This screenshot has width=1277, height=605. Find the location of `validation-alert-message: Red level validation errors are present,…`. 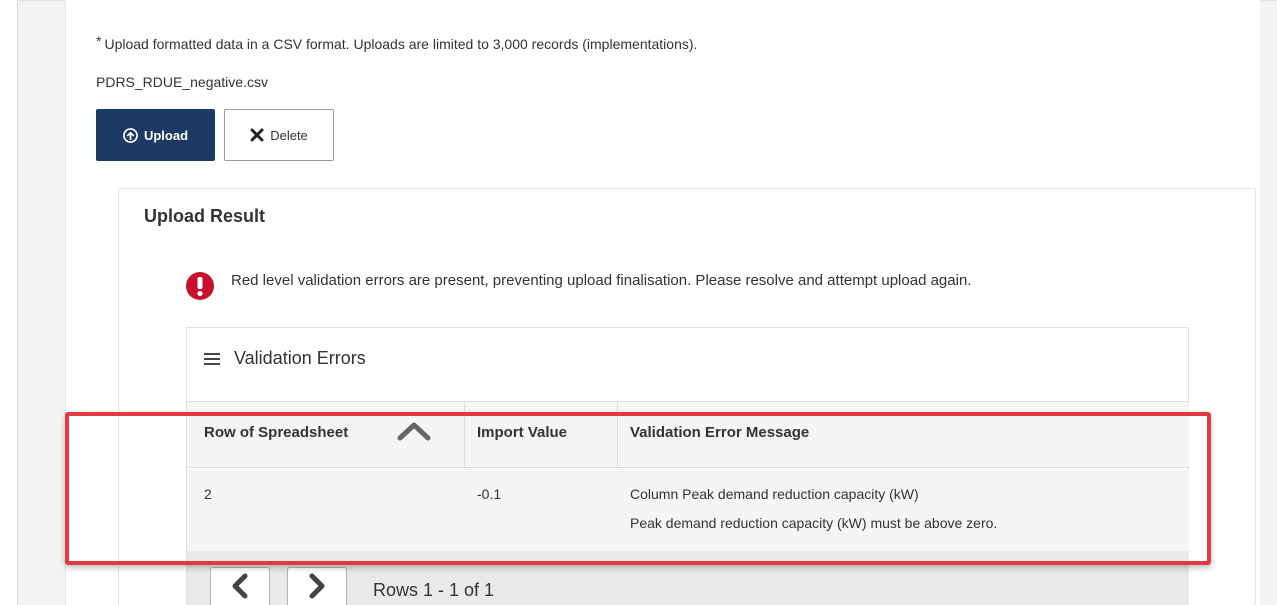

validation-alert-message: Red level validation errors are present,… is located at coordinates (601, 280).